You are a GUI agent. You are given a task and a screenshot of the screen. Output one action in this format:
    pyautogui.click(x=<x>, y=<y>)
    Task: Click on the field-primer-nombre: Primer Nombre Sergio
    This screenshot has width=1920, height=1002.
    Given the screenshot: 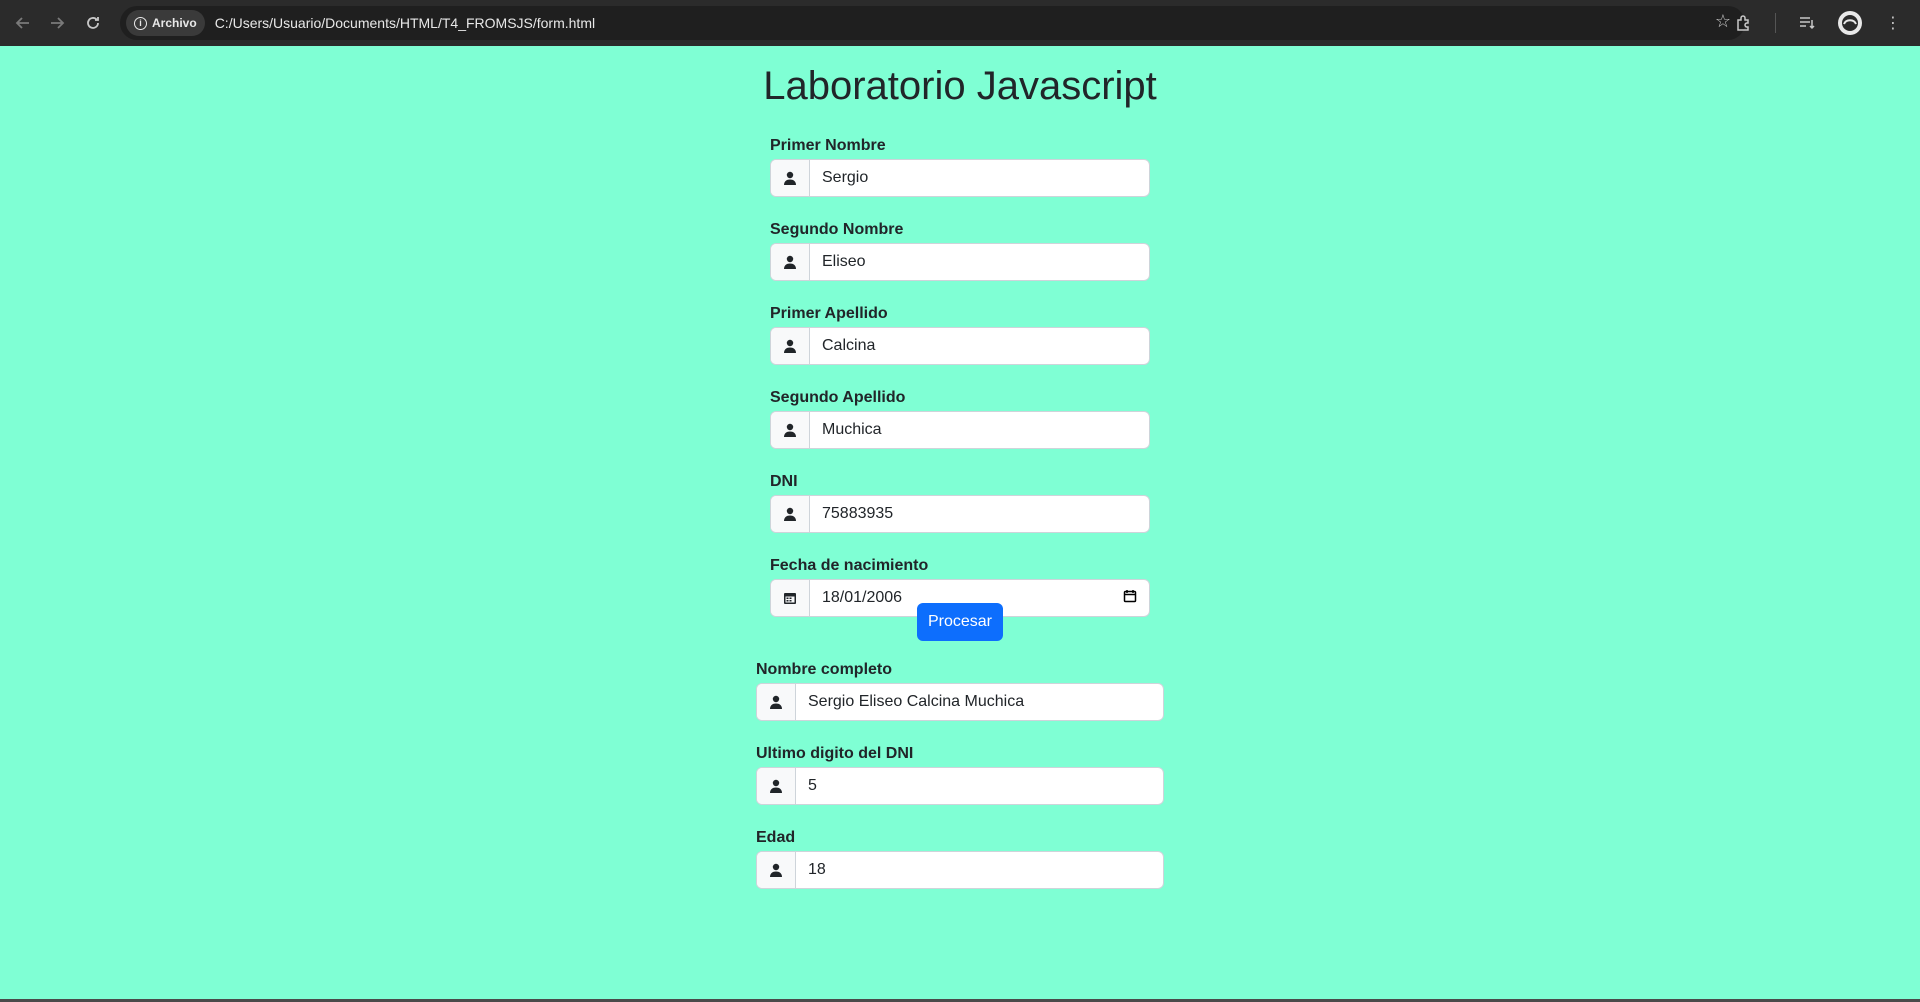 What is the action you would take?
    pyautogui.click(x=960, y=167)
    